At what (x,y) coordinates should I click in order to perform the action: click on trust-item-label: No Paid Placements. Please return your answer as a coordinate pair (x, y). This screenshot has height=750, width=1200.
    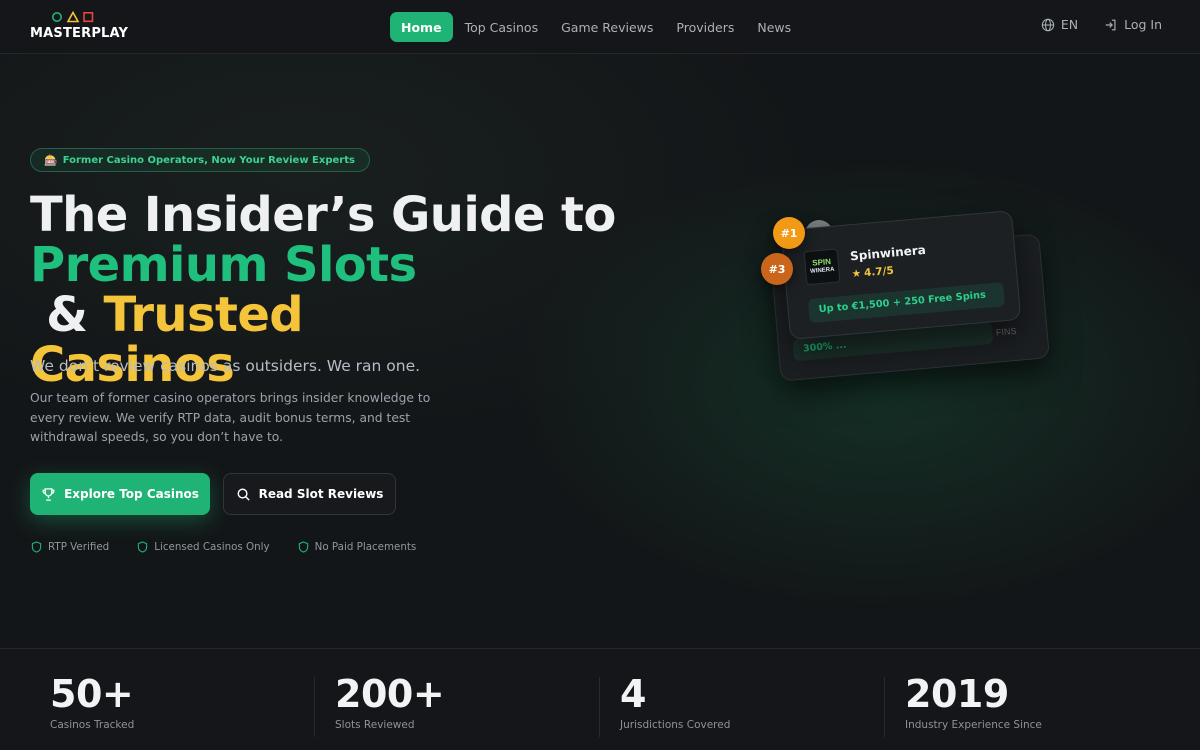
    Looking at the image, I should click on (365, 547).